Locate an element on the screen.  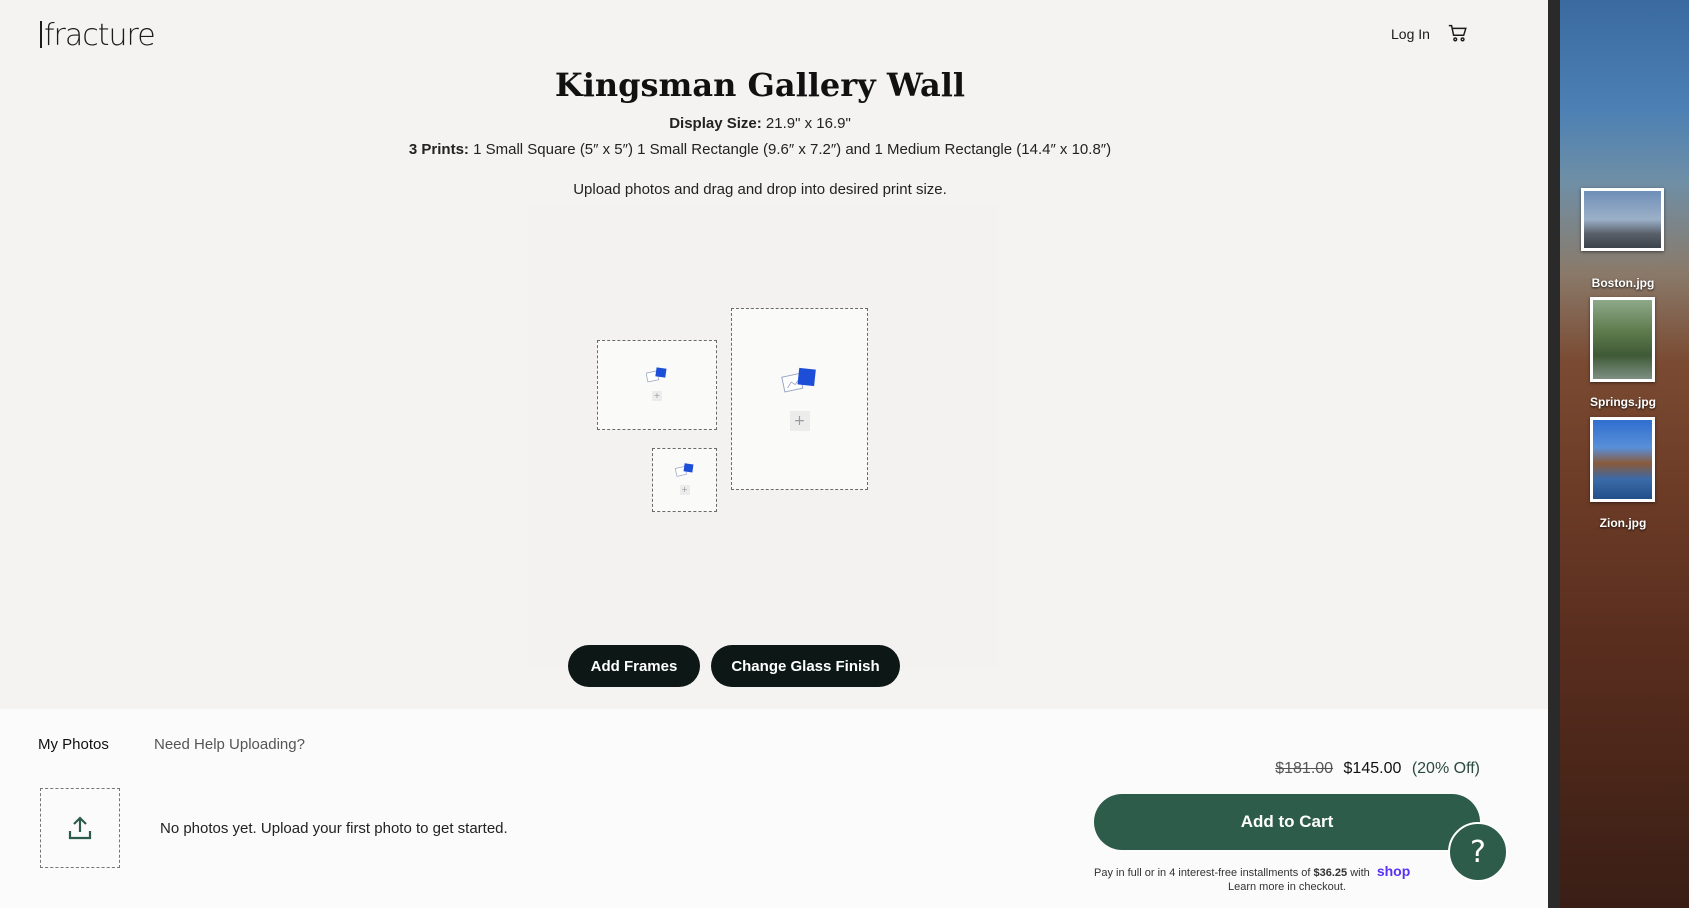
installment-amount: $36.25 is located at coordinates (1330, 873).